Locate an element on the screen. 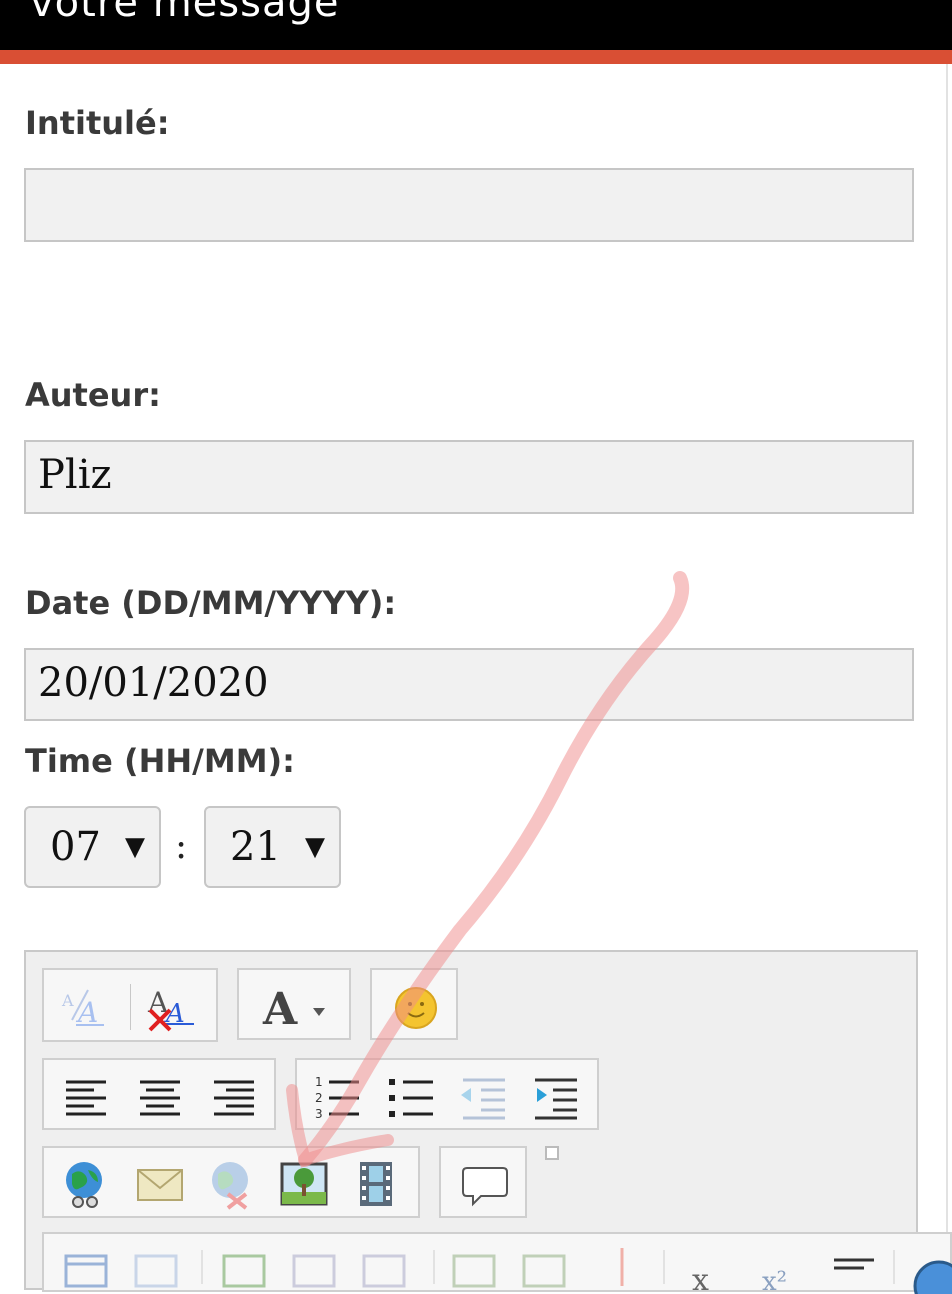  toolbar-group-emoji is located at coordinates (414, 1004).